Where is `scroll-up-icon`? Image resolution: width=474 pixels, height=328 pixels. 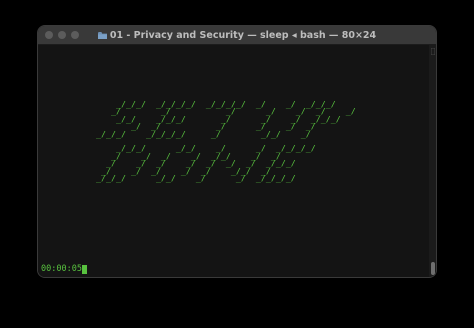 scroll-up-icon is located at coordinates (433, 51).